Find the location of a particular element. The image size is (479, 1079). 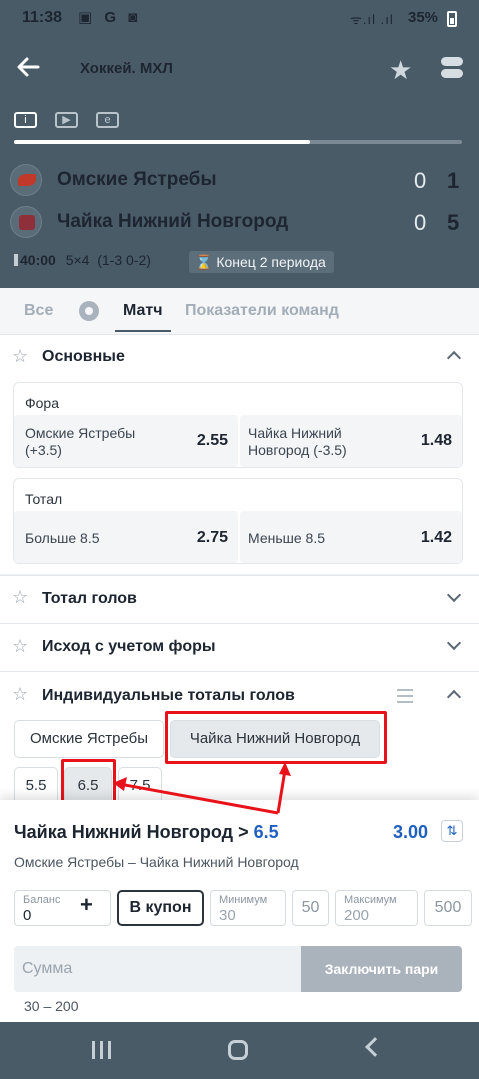

odd-cell-handicap-away: Чайка Нижний Новгород (-3.5) 1.48 is located at coordinates (351, 441).